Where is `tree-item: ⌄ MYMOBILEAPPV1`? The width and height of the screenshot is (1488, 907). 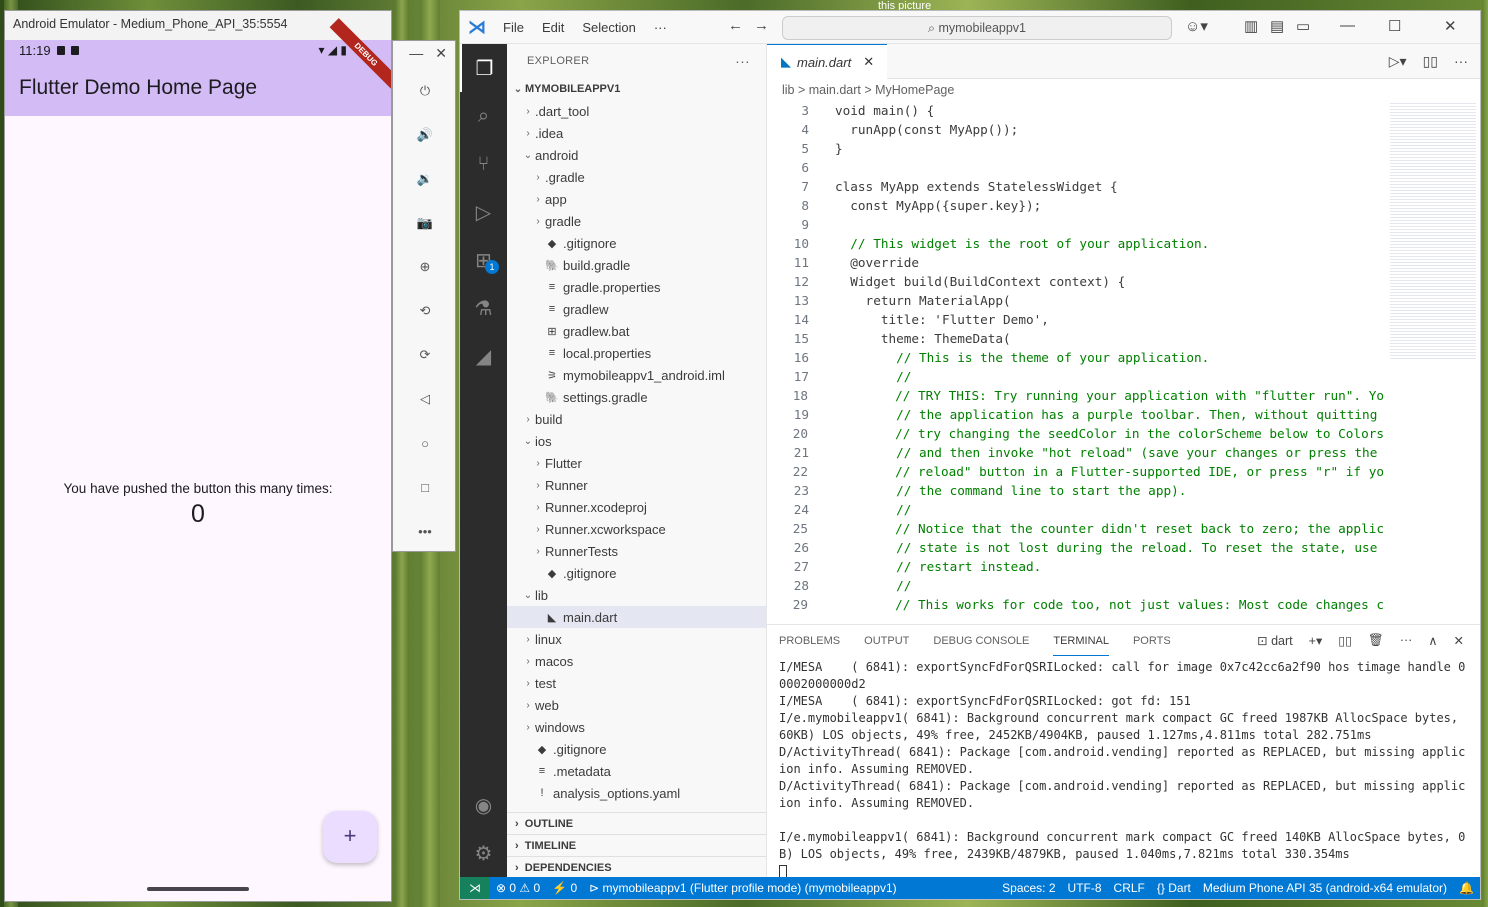 tree-item: ⌄ MYMOBILEAPPV1 is located at coordinates (636, 89).